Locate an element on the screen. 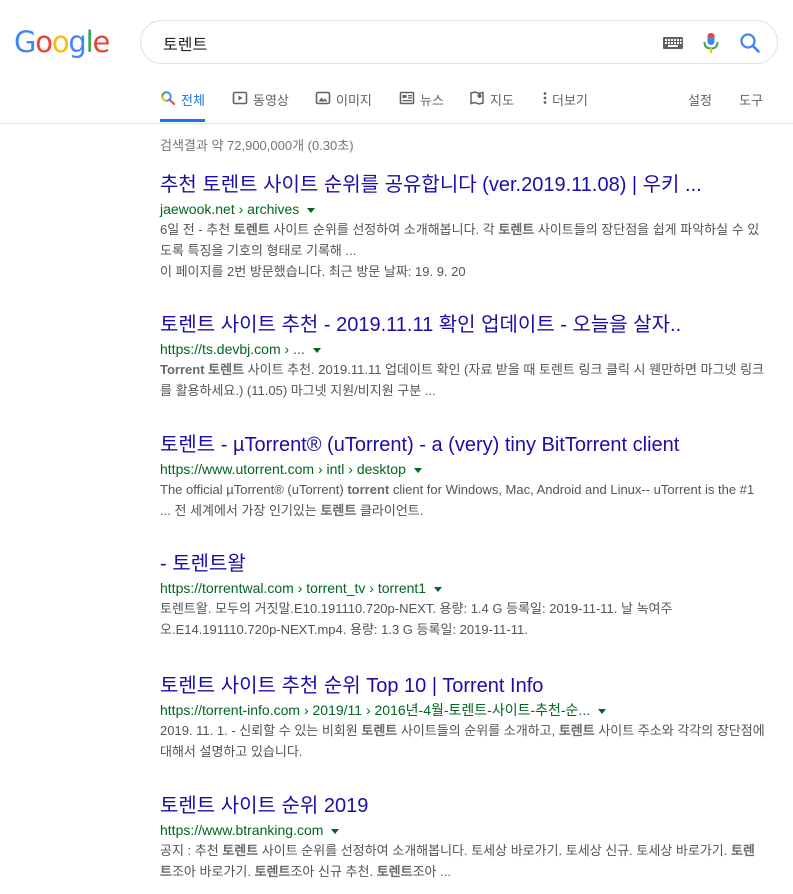 This screenshot has height=894, width=793. map-icon is located at coordinates (477, 98).